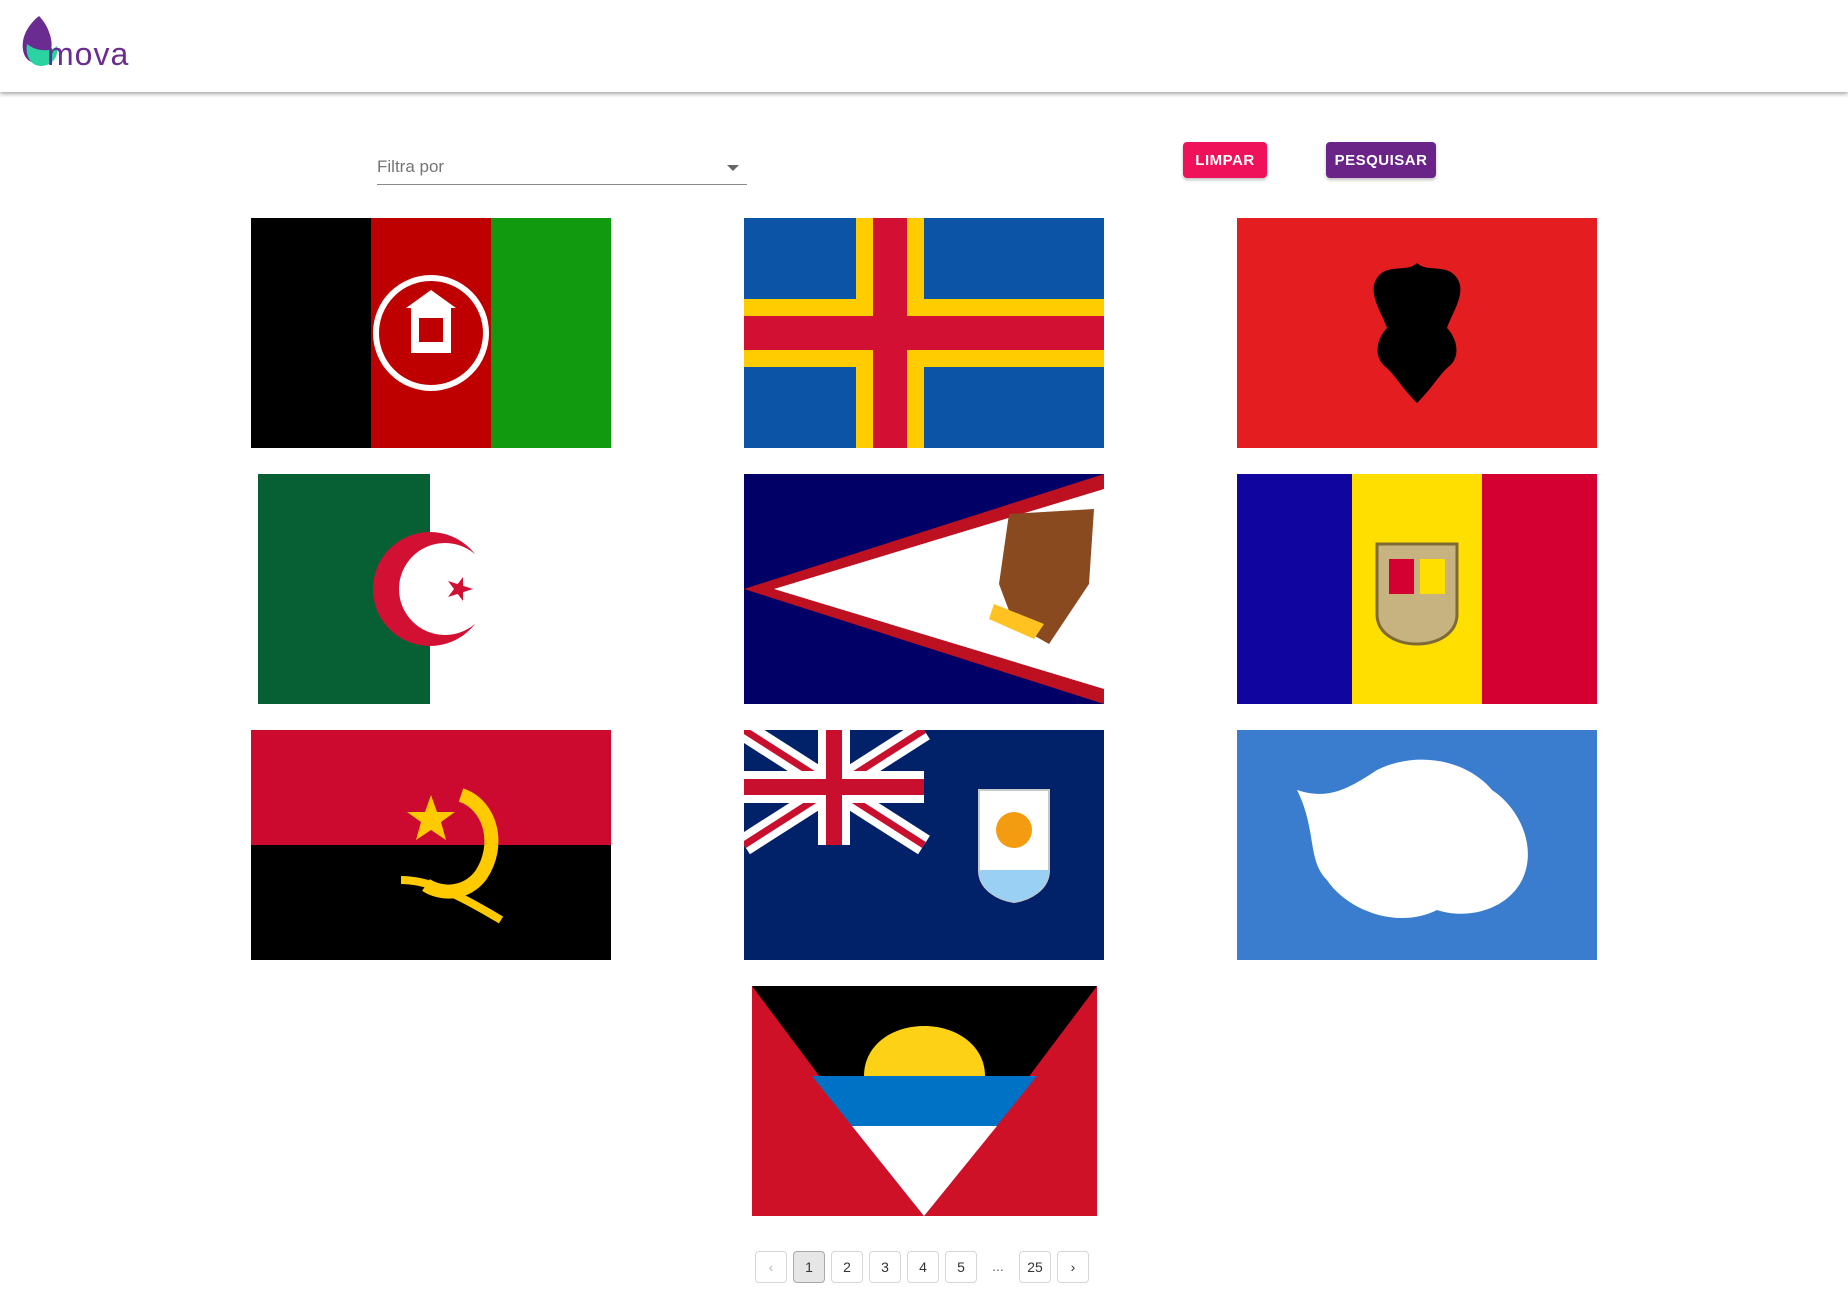 The image size is (1848, 1304). Describe the element at coordinates (924, 589) in the screenshot. I see `american-samoa-flag` at that location.